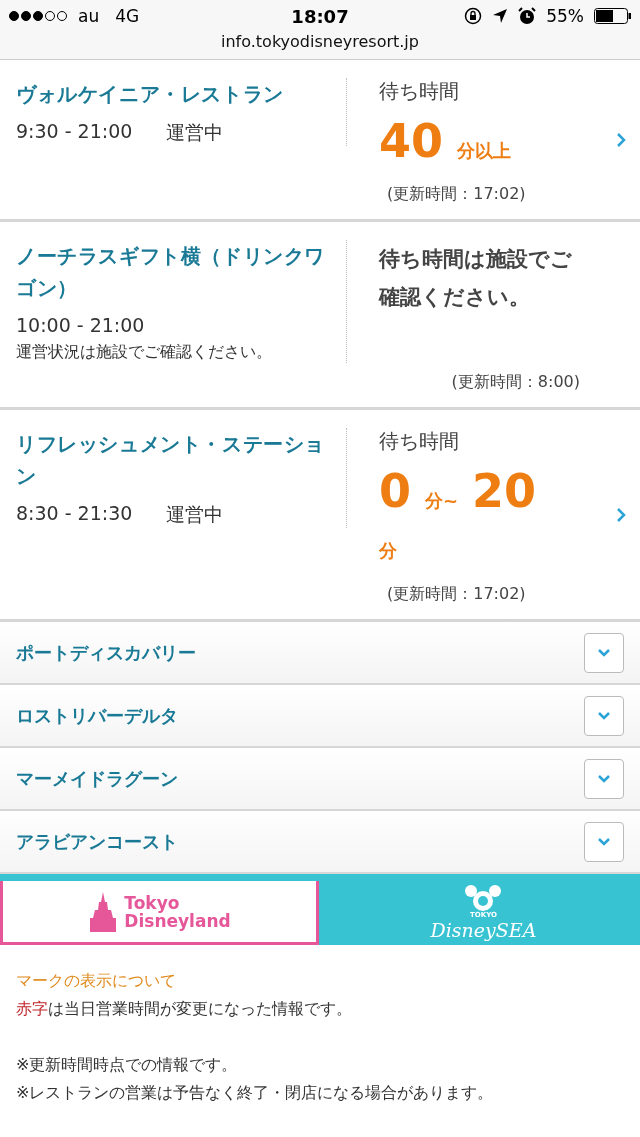 The height and width of the screenshot is (1137, 640). I want to click on clock-time: 18:07, so click(320, 16).